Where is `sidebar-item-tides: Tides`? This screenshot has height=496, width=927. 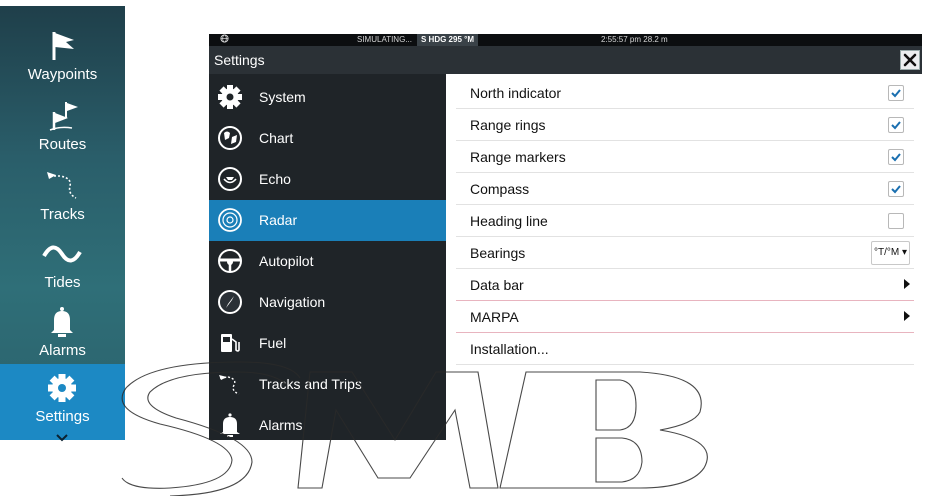 sidebar-item-tides: Tides is located at coordinates (62, 264).